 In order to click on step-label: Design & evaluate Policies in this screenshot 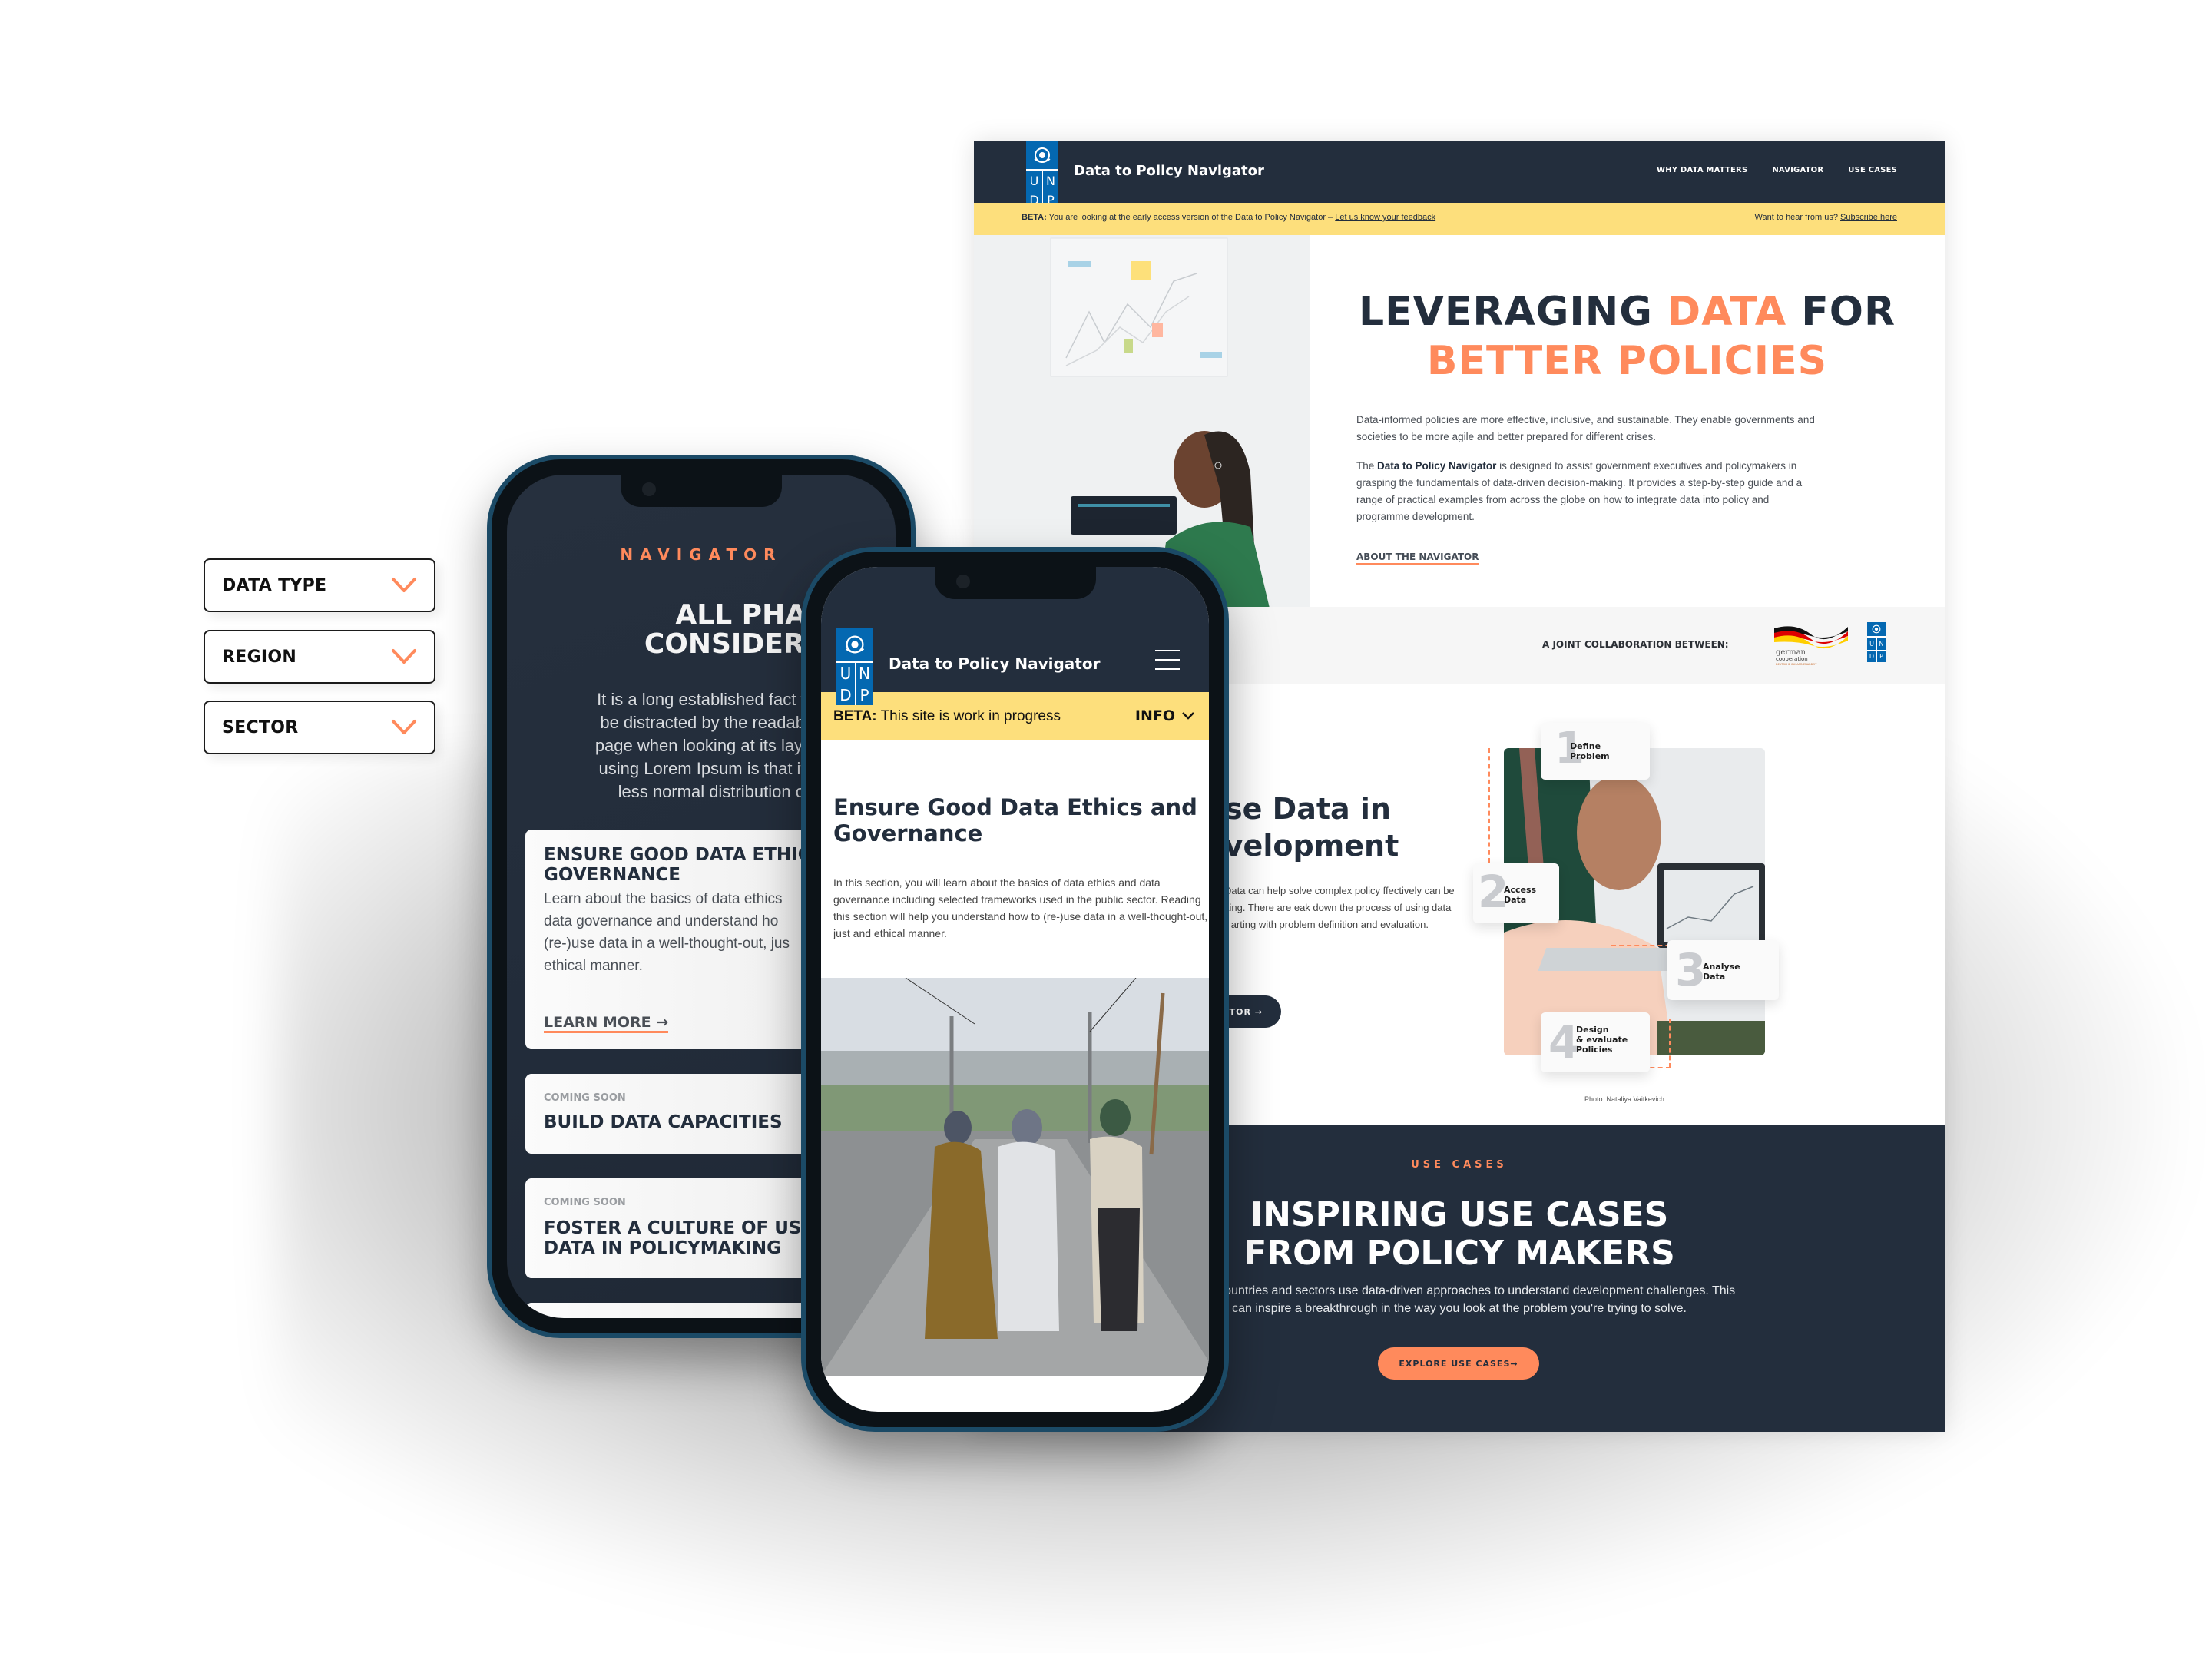, I will do `click(1602, 1040)`.